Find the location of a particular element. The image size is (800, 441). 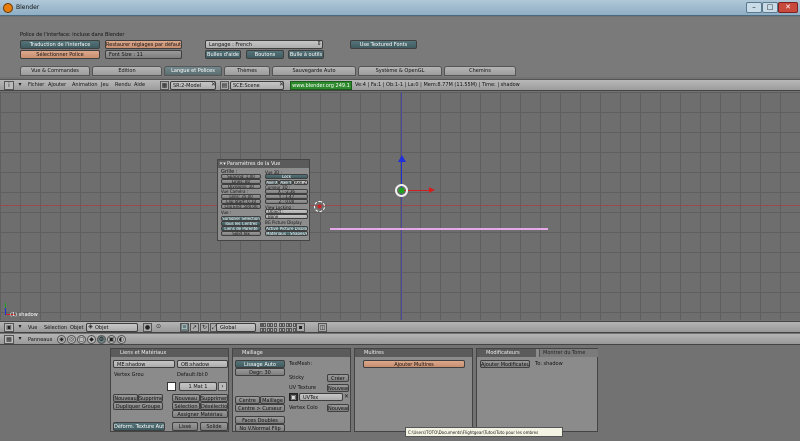

manip-toggle-icon: ☐ is located at coordinates (184, 327).